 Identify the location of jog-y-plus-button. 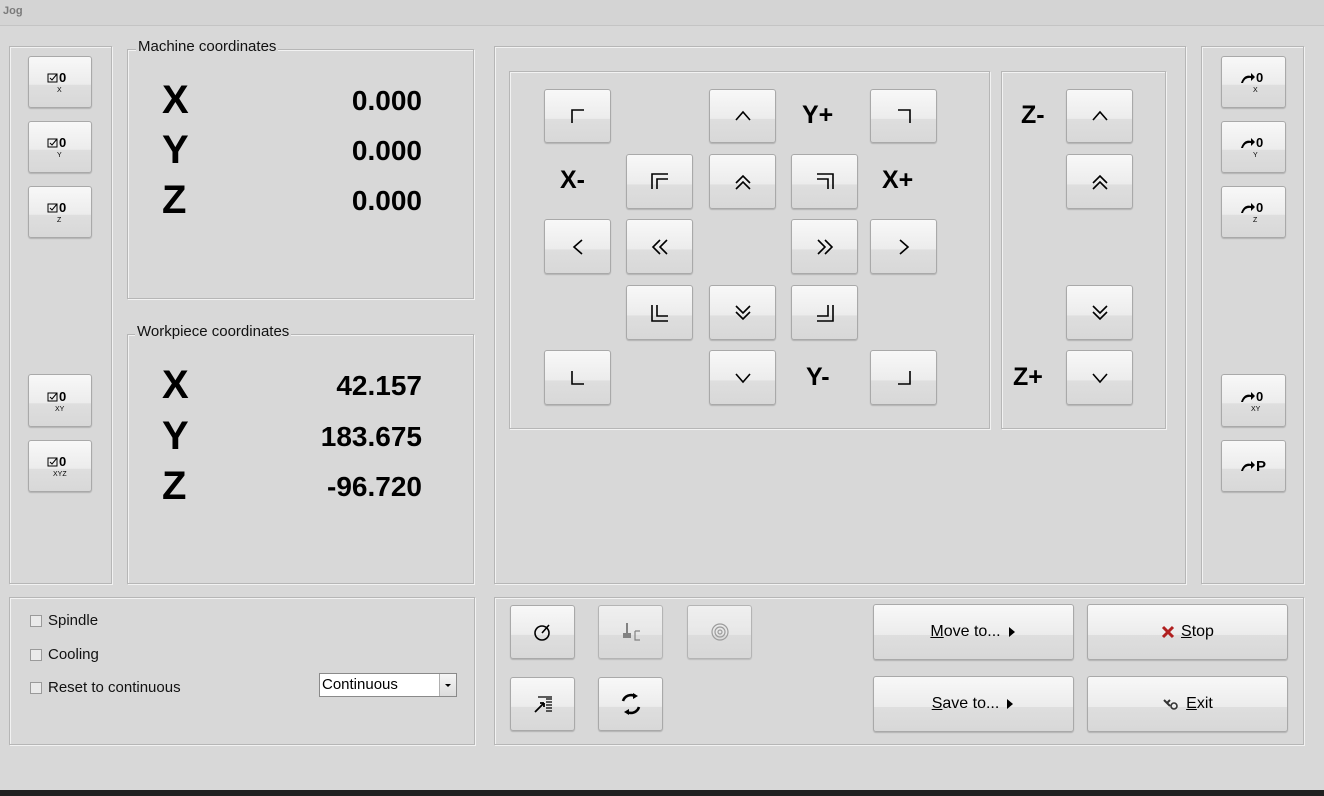
(742, 116).